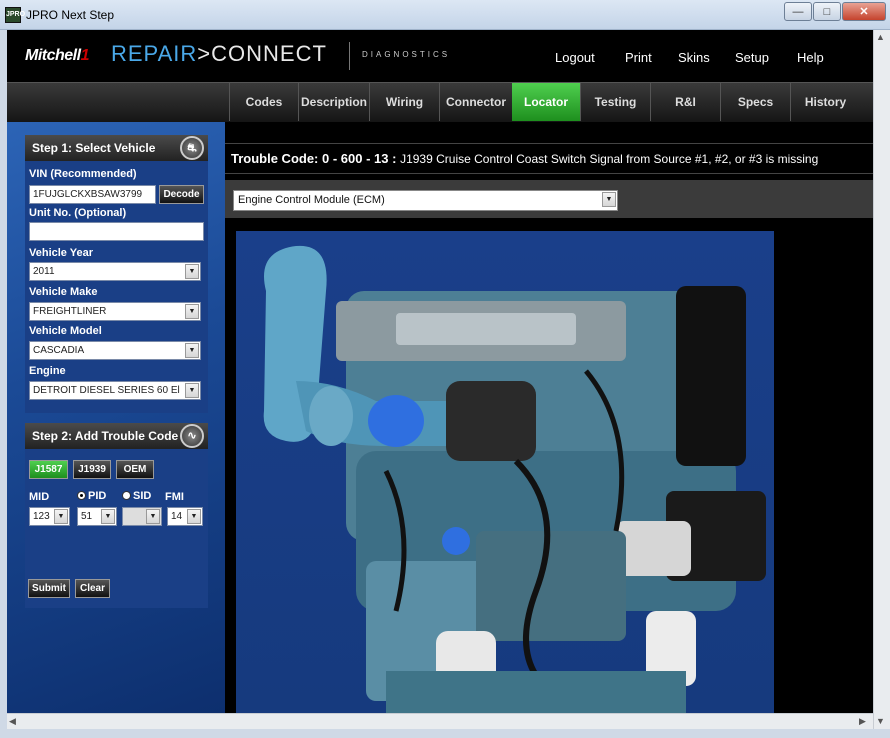 The image size is (890, 738). What do you see at coordinates (404, 102) in the screenshot?
I see `tab-wiring: Wiring` at bounding box center [404, 102].